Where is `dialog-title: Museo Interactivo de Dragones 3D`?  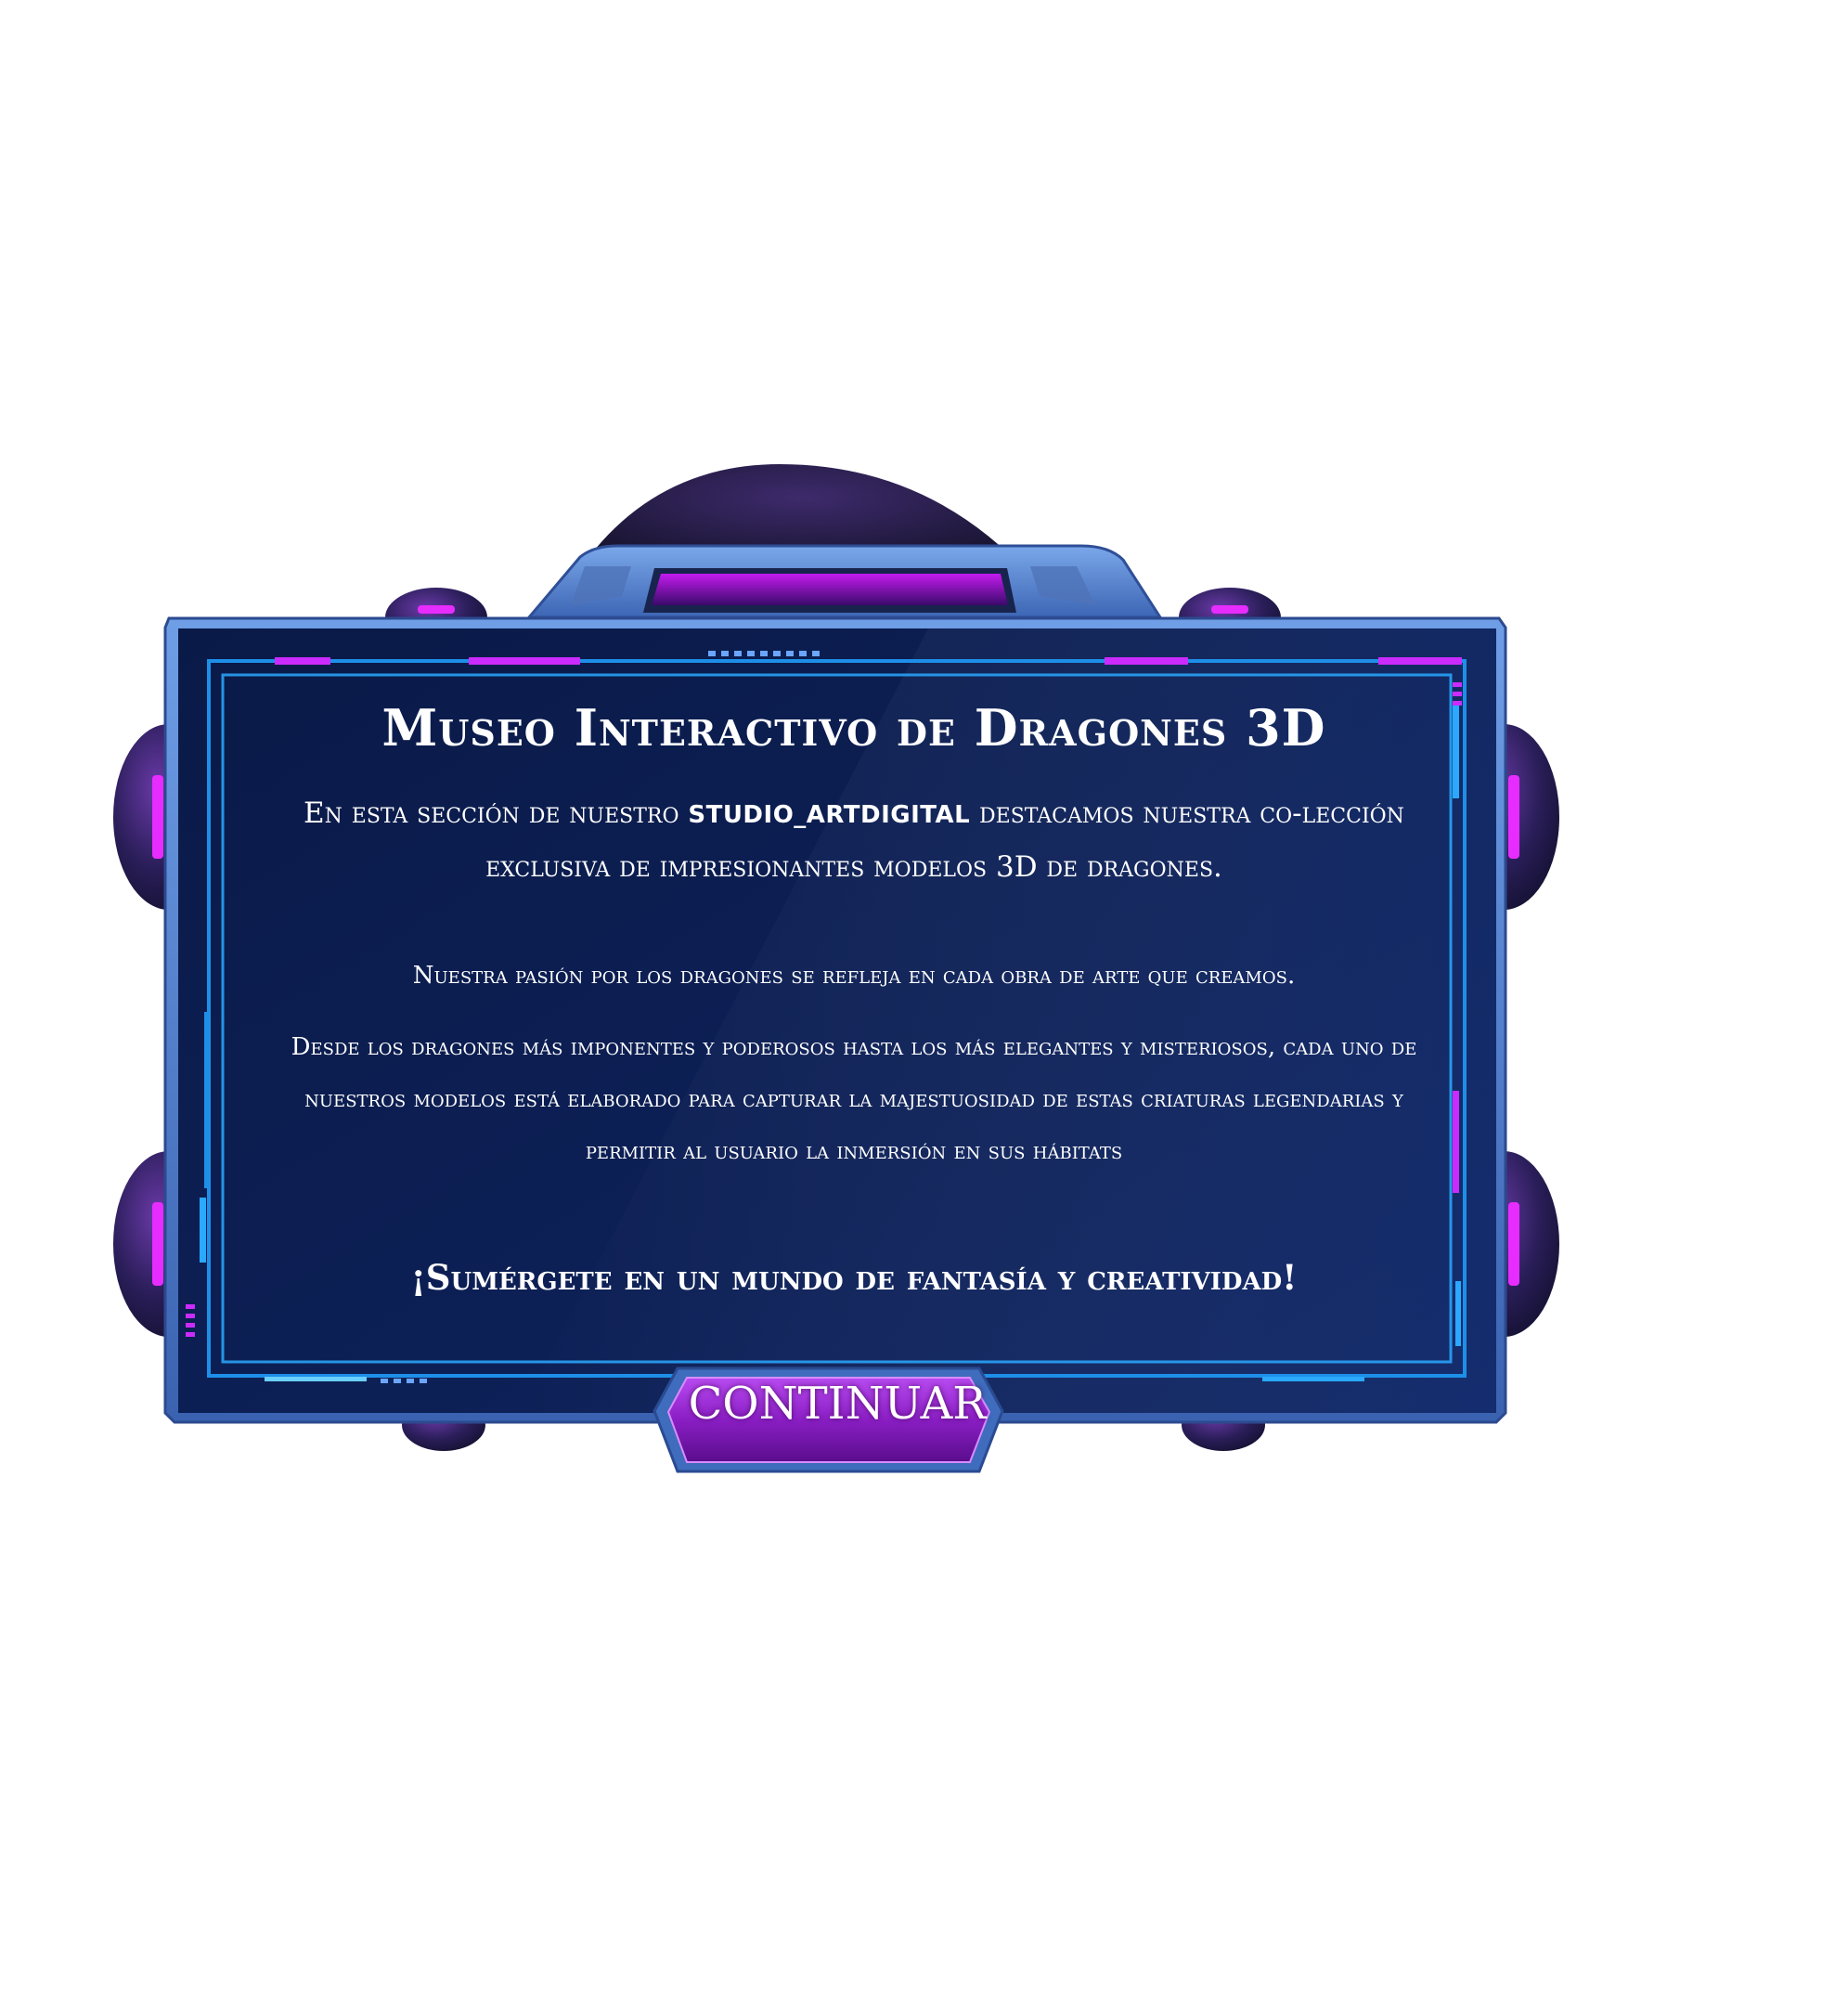
dialog-title: Museo Interactivo de Dragones 3D is located at coordinates (853, 728).